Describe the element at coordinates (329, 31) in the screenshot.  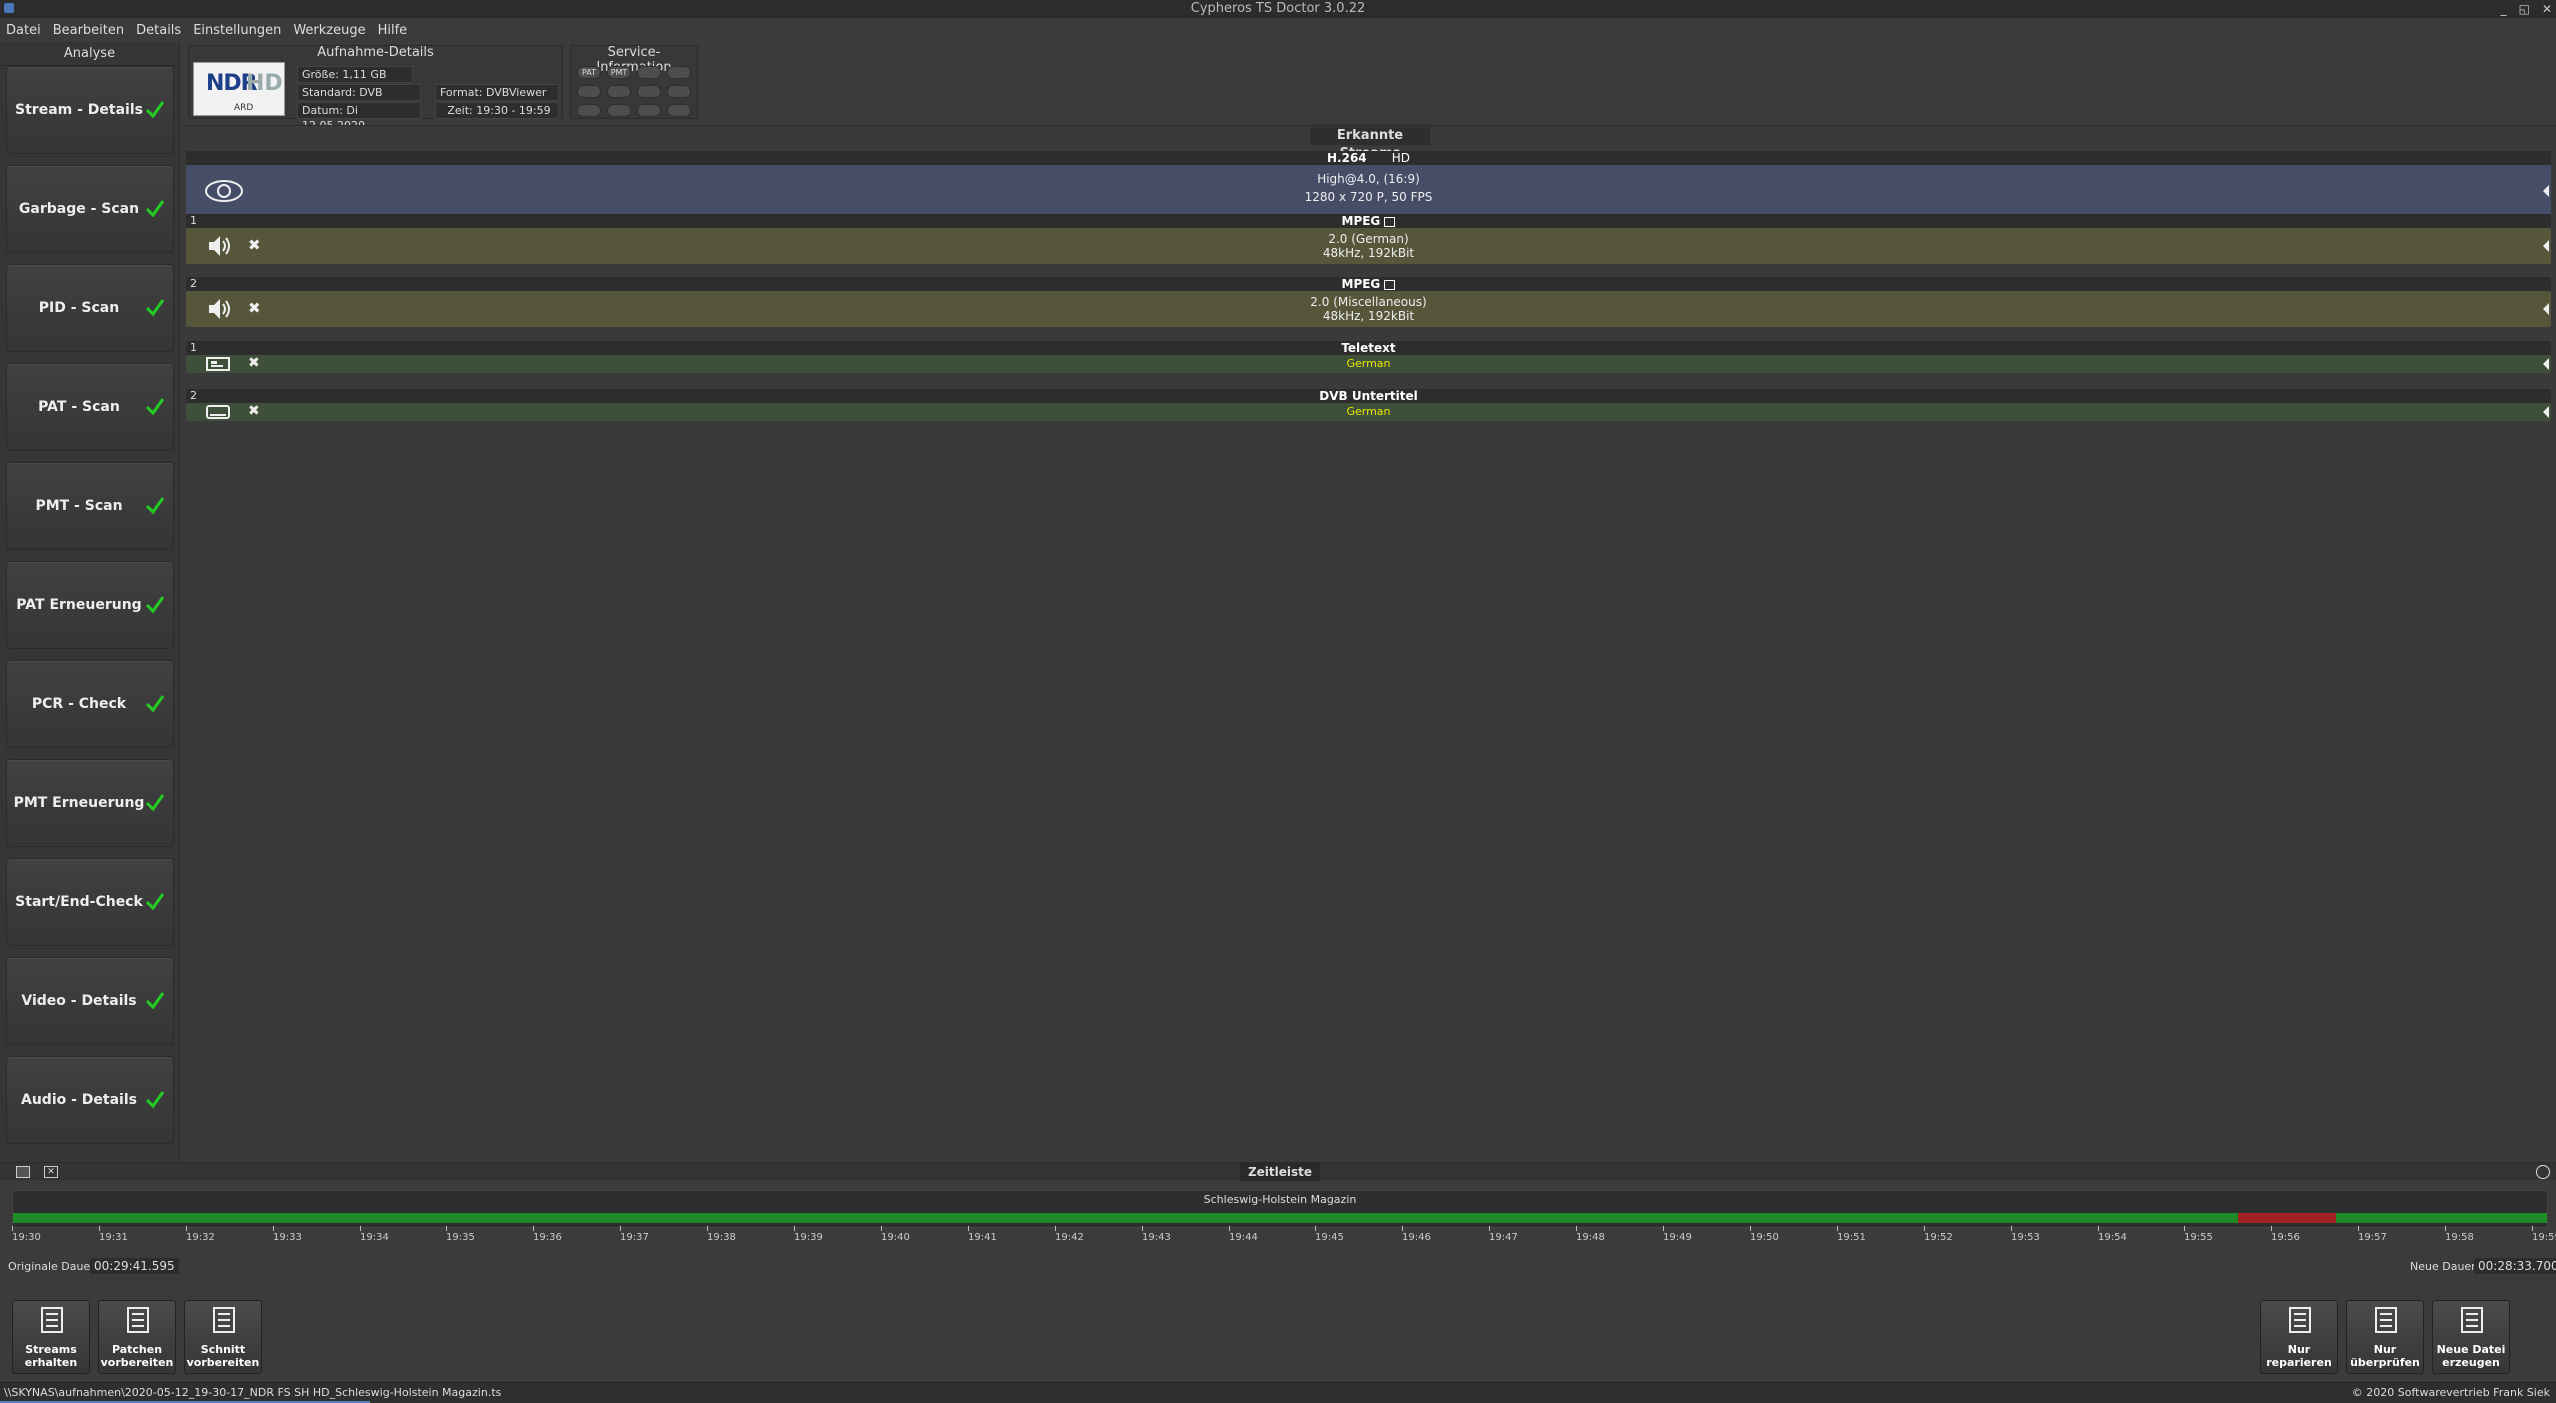
I see `menu-werkzeuge: Werkzeuge` at that location.